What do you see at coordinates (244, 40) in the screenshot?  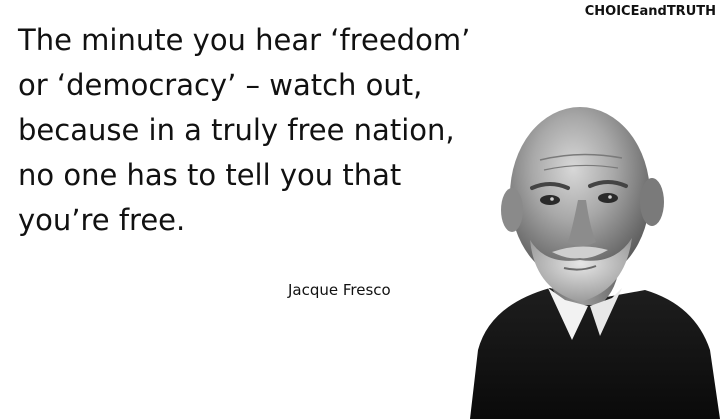 I see `quote-line: The minute you hear ‘freedom’` at bounding box center [244, 40].